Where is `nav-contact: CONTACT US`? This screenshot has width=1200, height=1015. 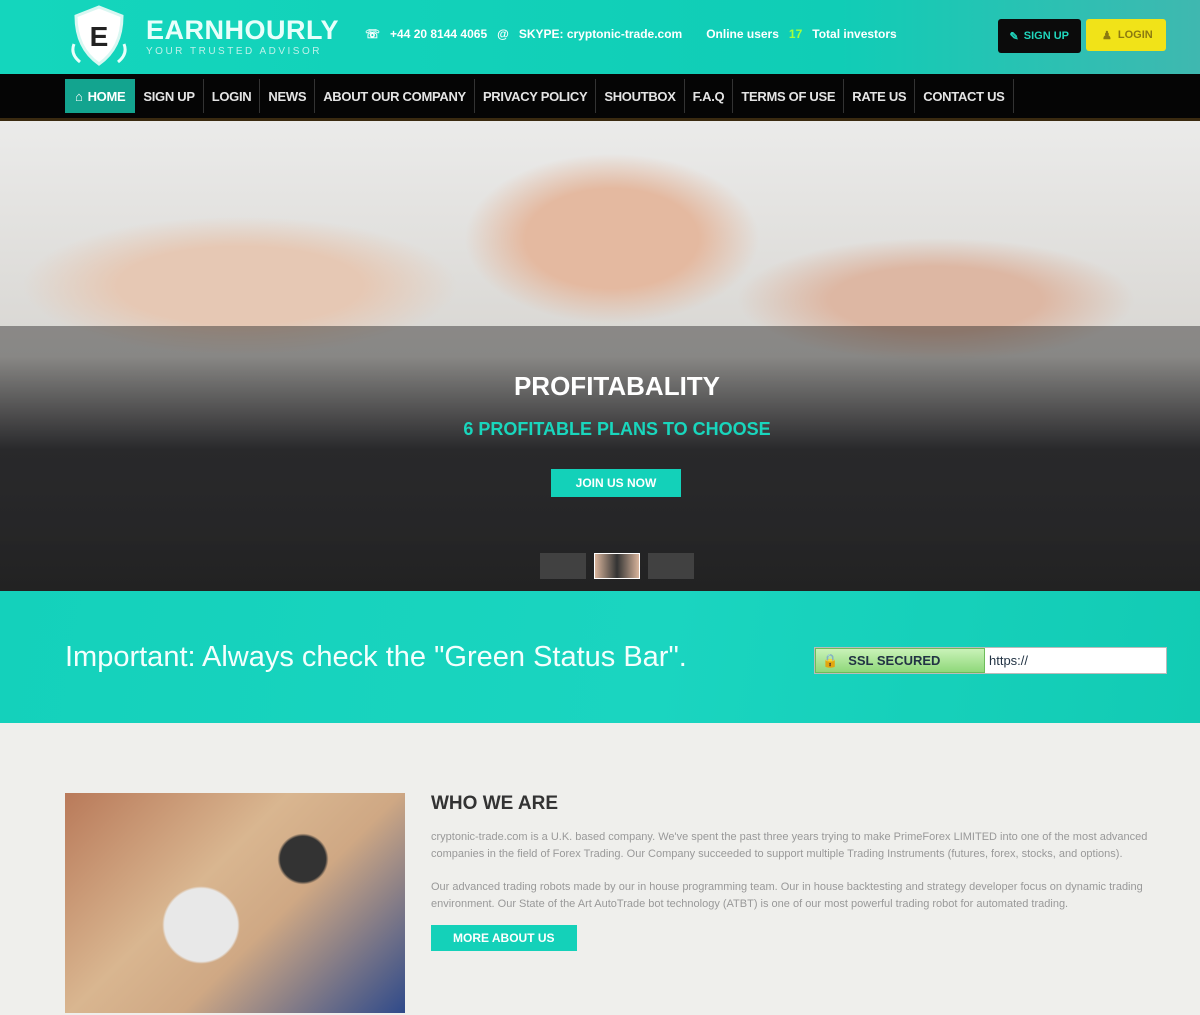
nav-contact: CONTACT US is located at coordinates (964, 96).